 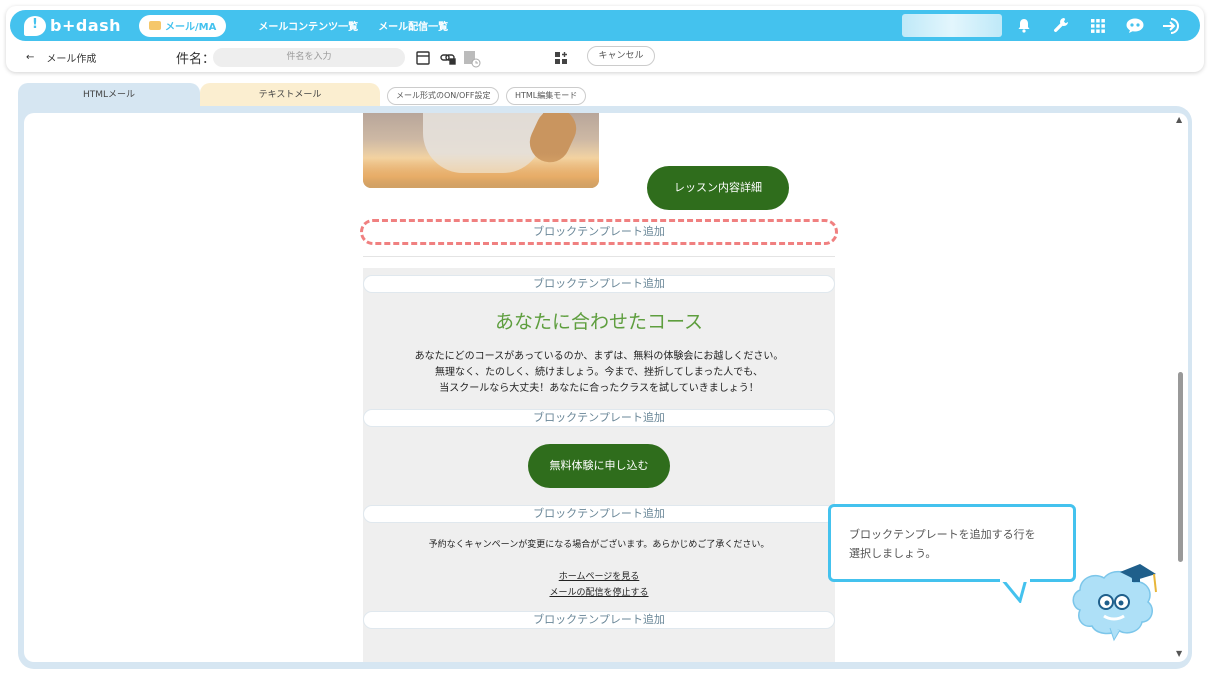 What do you see at coordinates (86, 25) in the screenshot?
I see `logo-text: b+dash` at bounding box center [86, 25].